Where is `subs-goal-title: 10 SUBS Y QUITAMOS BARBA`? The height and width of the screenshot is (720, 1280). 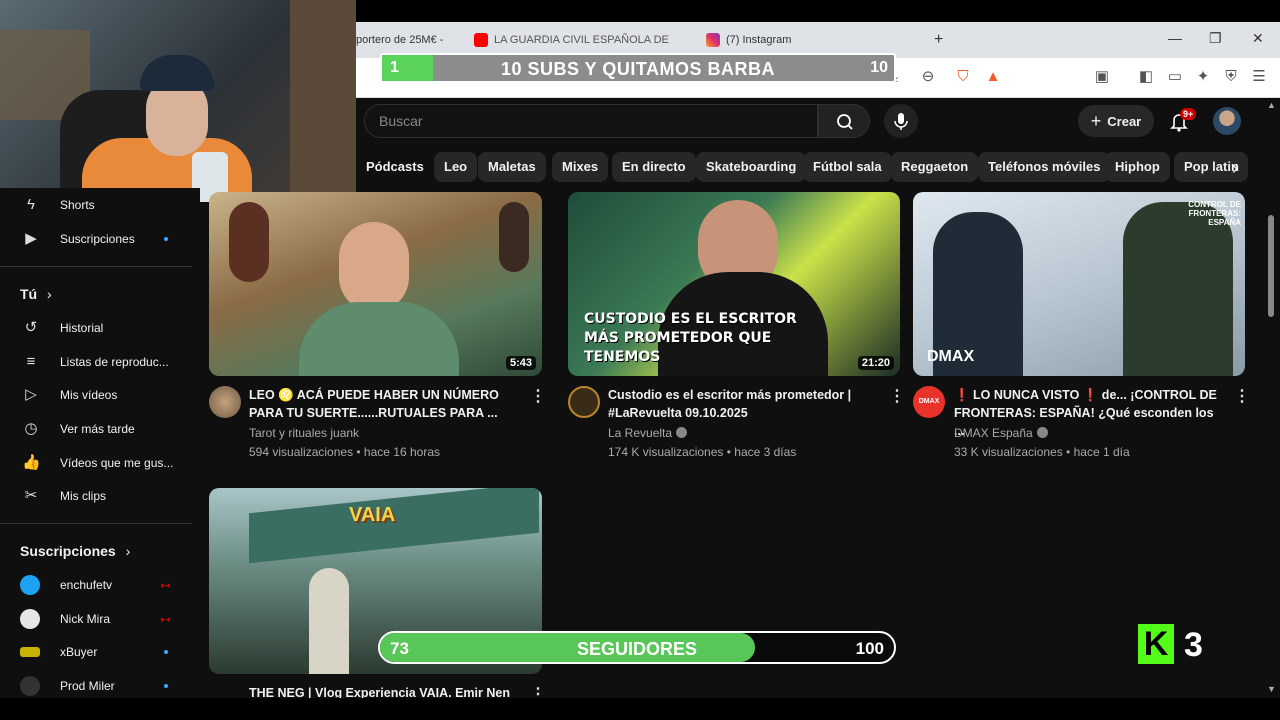 subs-goal-title: 10 SUBS Y QUITAMOS BARBA is located at coordinates (638, 69).